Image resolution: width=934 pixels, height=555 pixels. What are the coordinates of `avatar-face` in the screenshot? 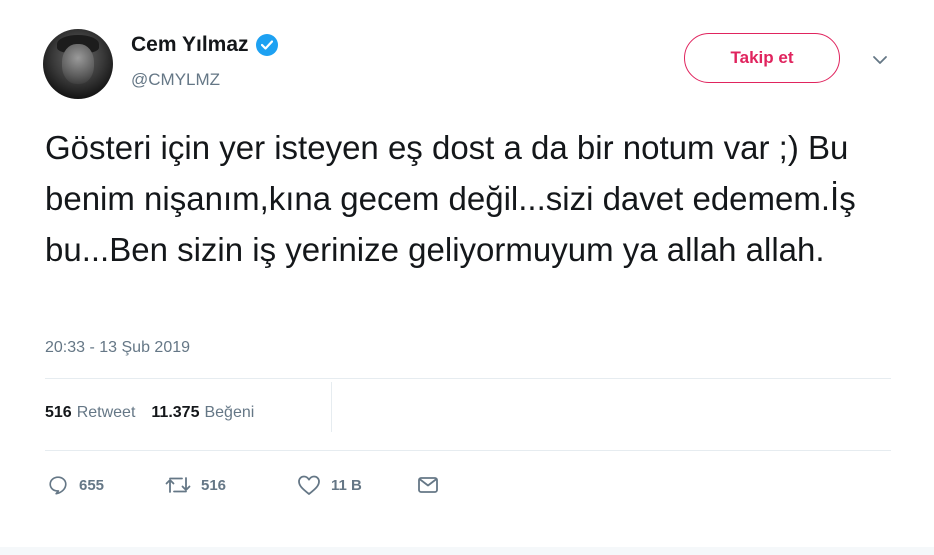 It's located at (78, 64).